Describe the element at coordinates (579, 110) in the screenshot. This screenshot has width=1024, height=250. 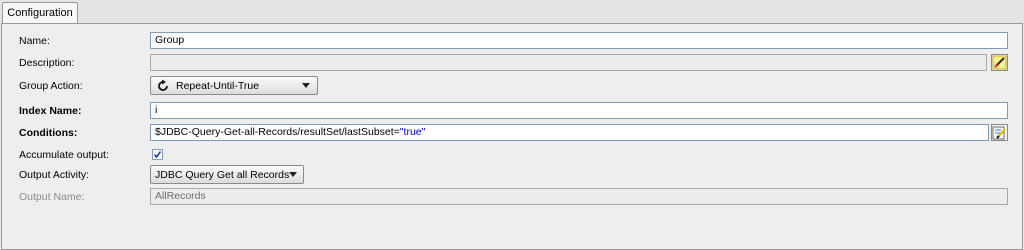
I see `index-name-input: i` at that location.